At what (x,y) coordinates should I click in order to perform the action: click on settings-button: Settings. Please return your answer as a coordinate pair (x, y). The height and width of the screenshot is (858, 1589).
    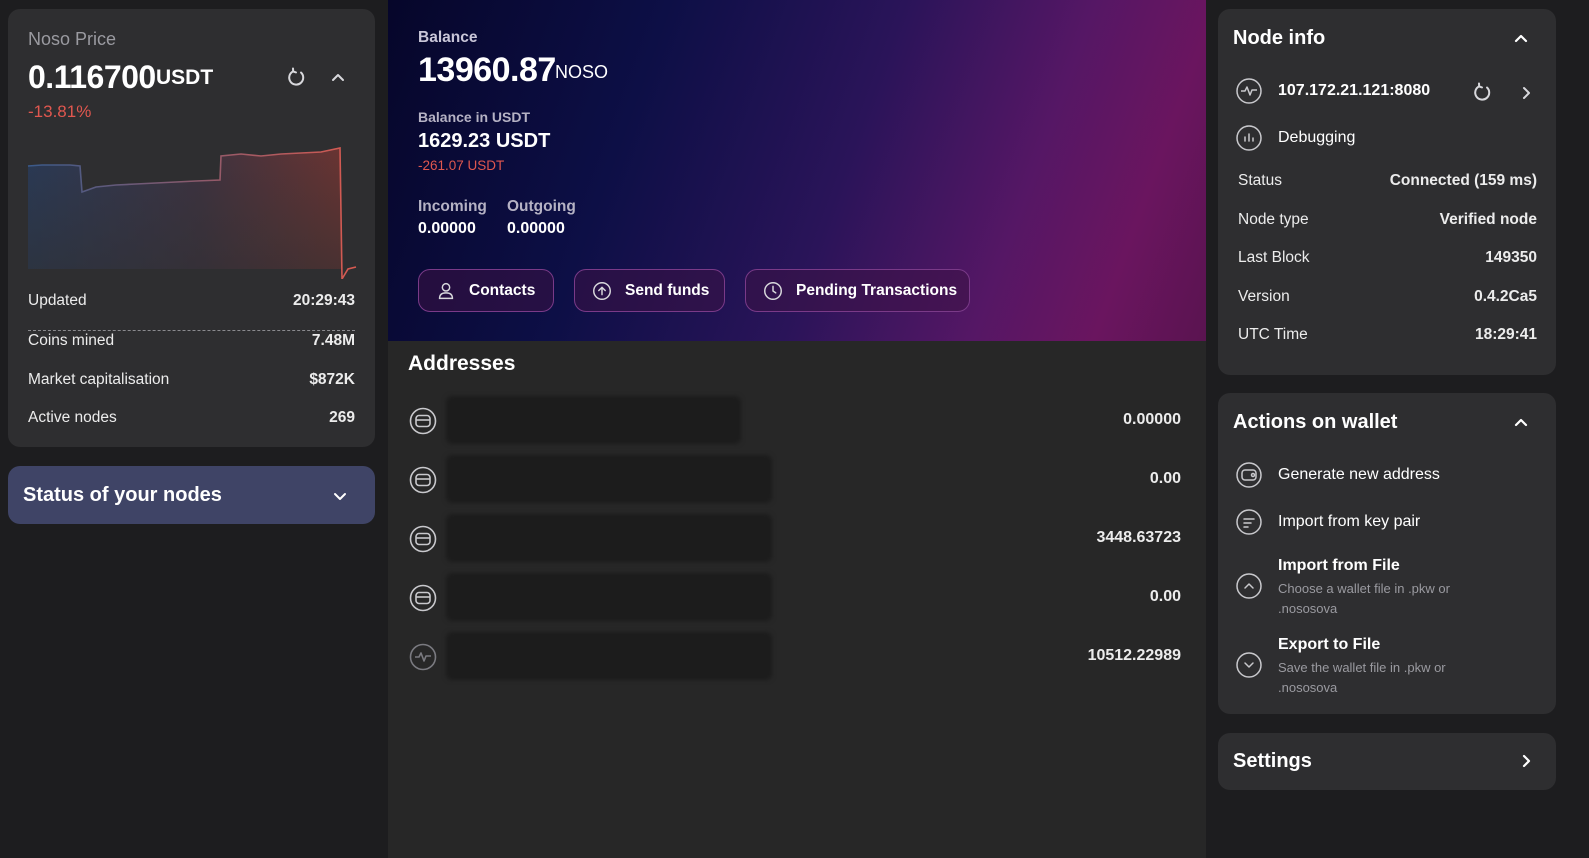
    Looking at the image, I should click on (1387, 761).